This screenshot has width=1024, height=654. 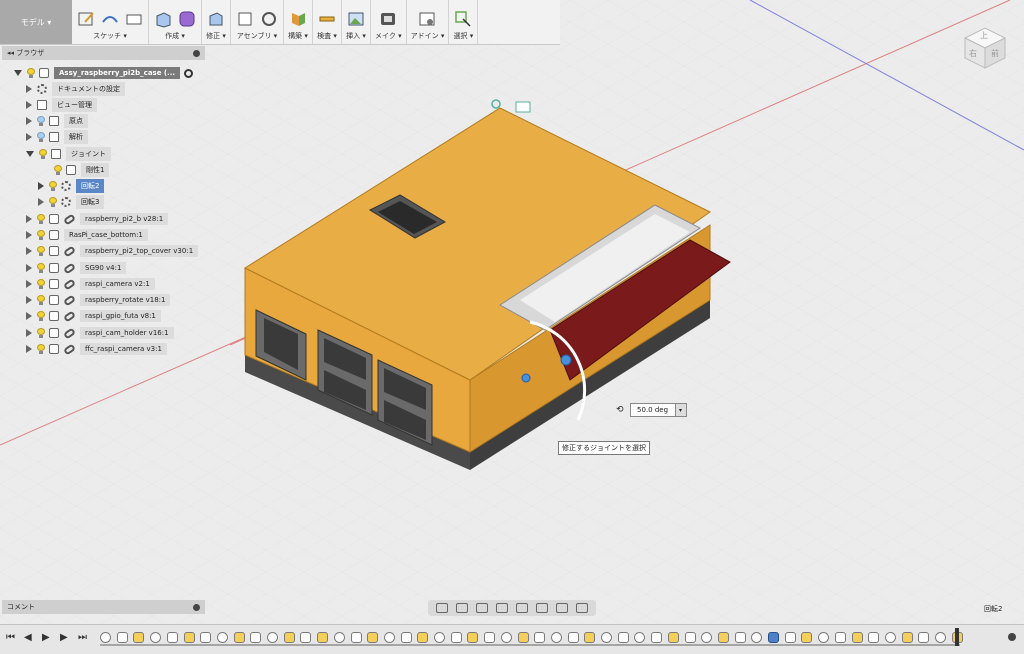 I want to click on new-component-icon, so click(x=245, y=19).